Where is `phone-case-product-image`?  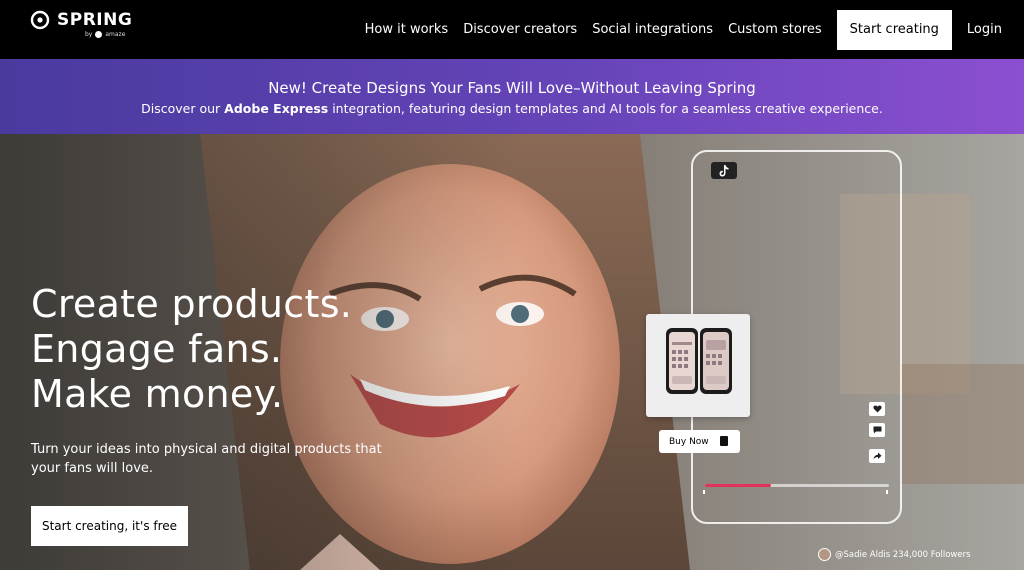
phone-case-product-image is located at coordinates (699, 361).